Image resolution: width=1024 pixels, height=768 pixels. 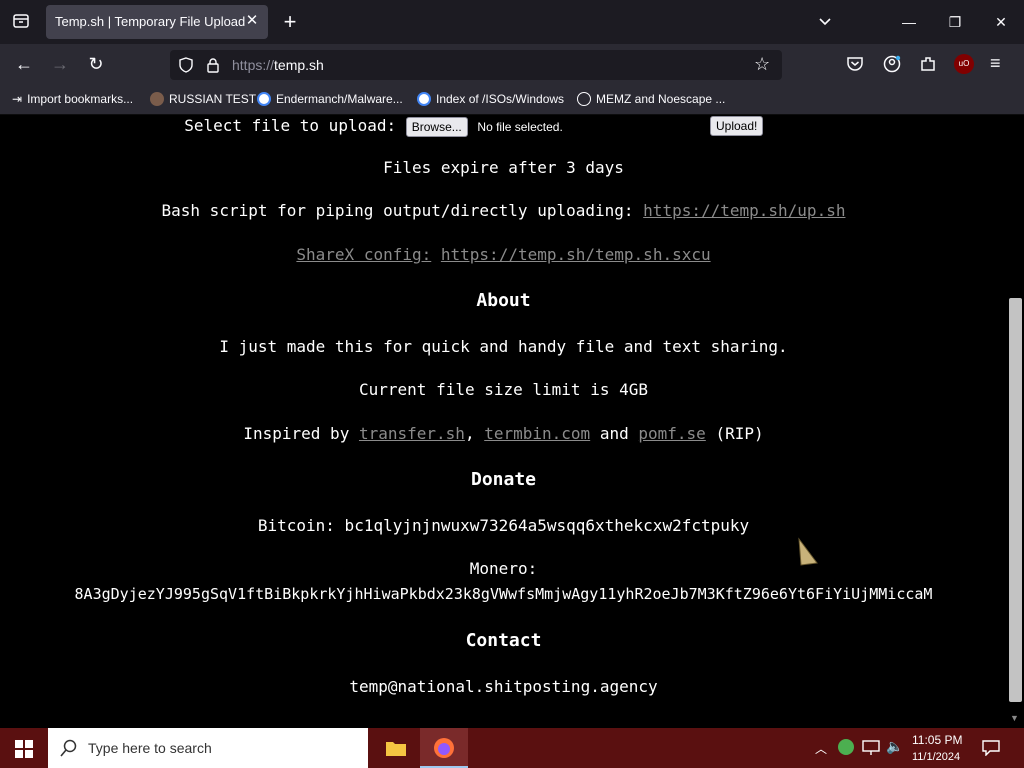 I want to click on back-button: ←, so click(x=24, y=64).